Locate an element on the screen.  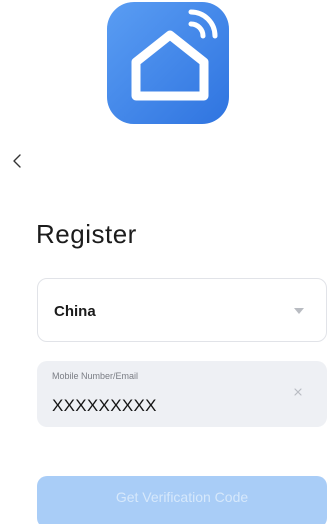
account-field-label: Mobile Number/Email is located at coordinates (95, 376).